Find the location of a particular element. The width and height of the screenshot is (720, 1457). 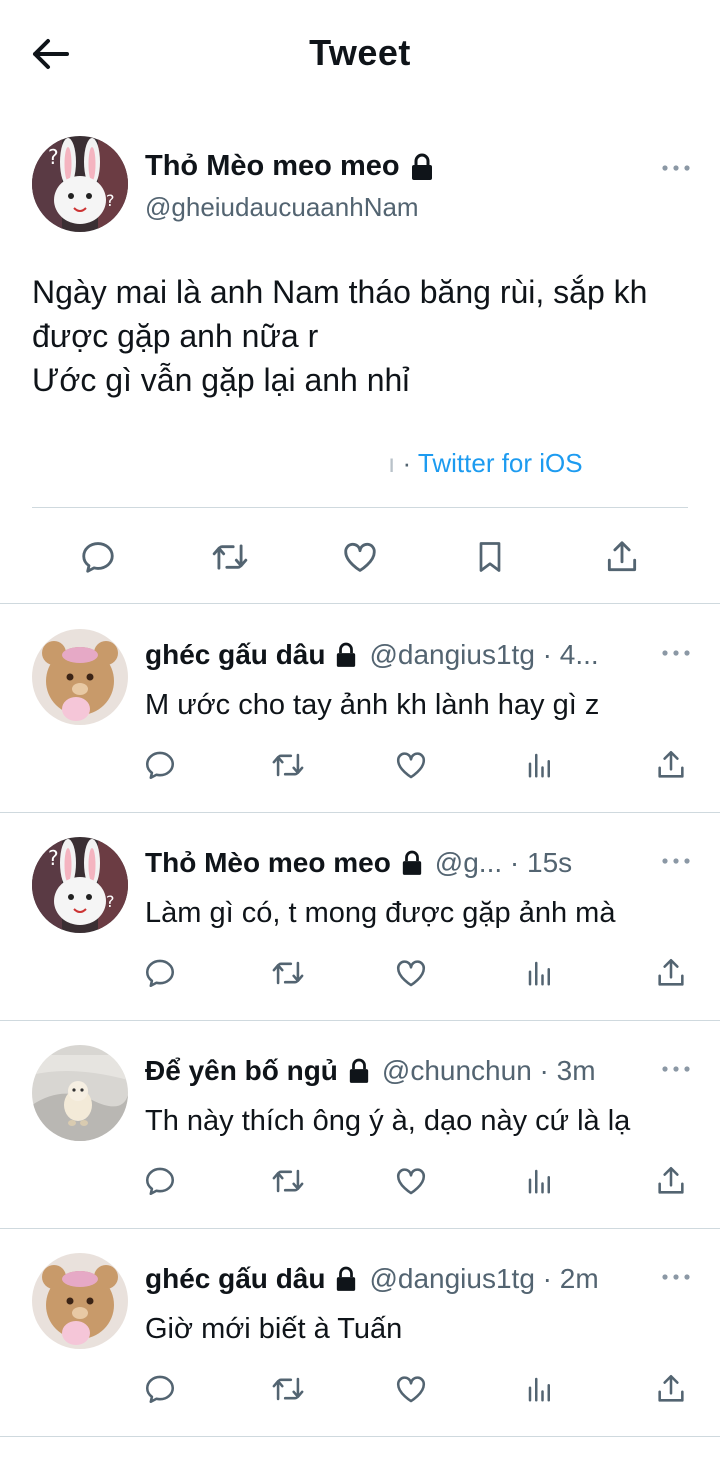

reply-header: Để yên bố ngủ @chunchun · 3m is located at coordinates (395, 1071).